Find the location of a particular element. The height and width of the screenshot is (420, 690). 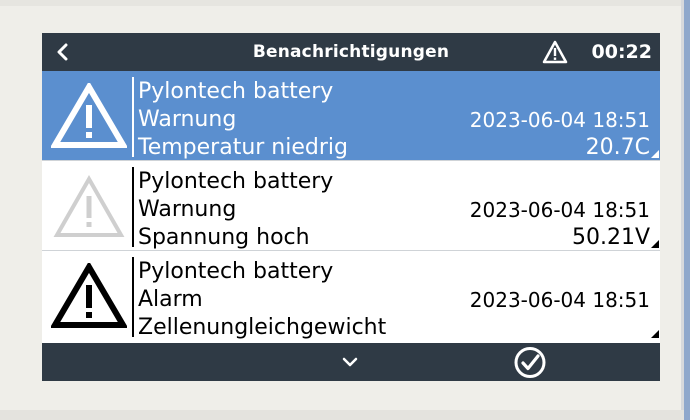

confirm-button is located at coordinates (530, 362).